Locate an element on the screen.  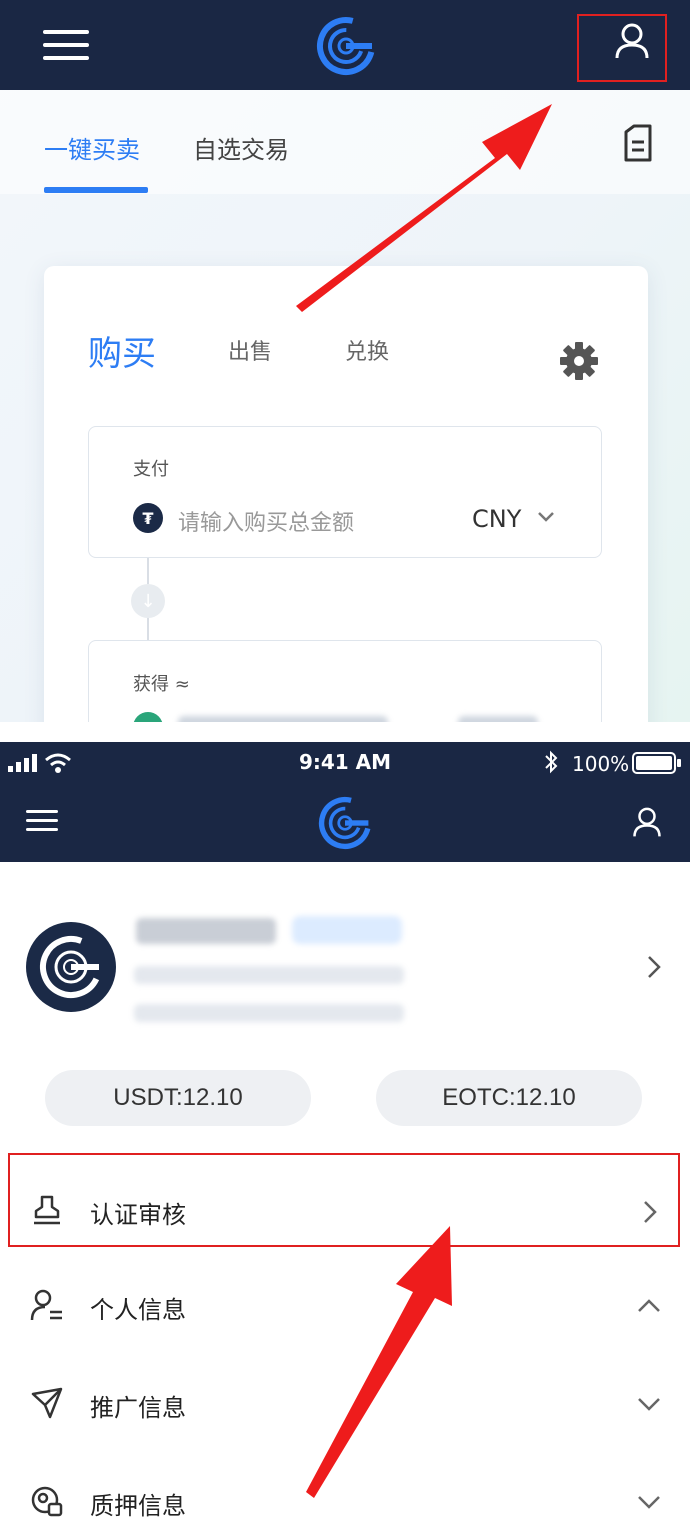
menu-item-promotion-info: 推广信息 is located at coordinates (345, 1403).